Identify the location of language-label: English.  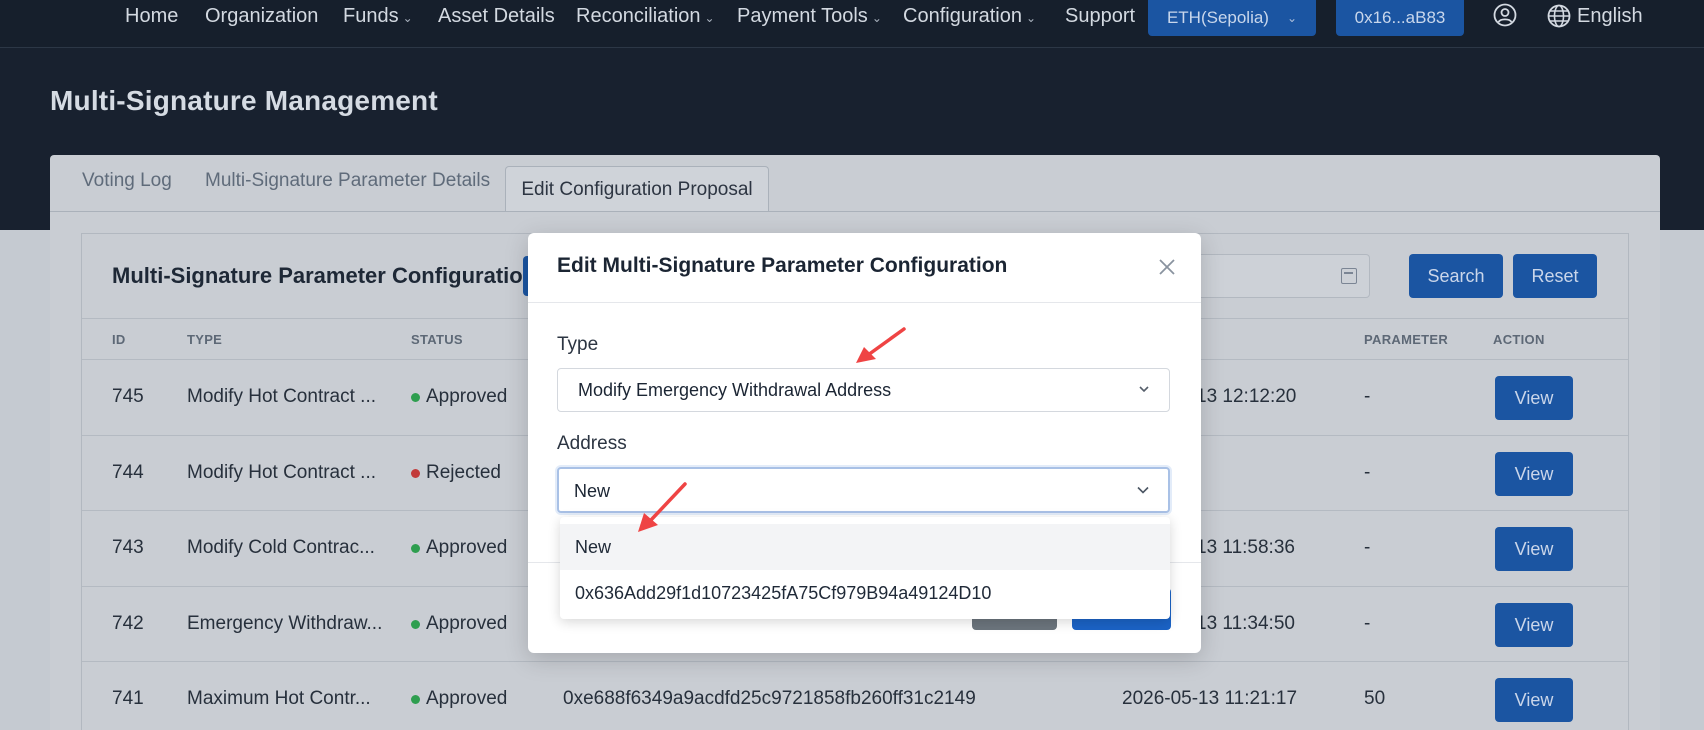
(1610, 15).